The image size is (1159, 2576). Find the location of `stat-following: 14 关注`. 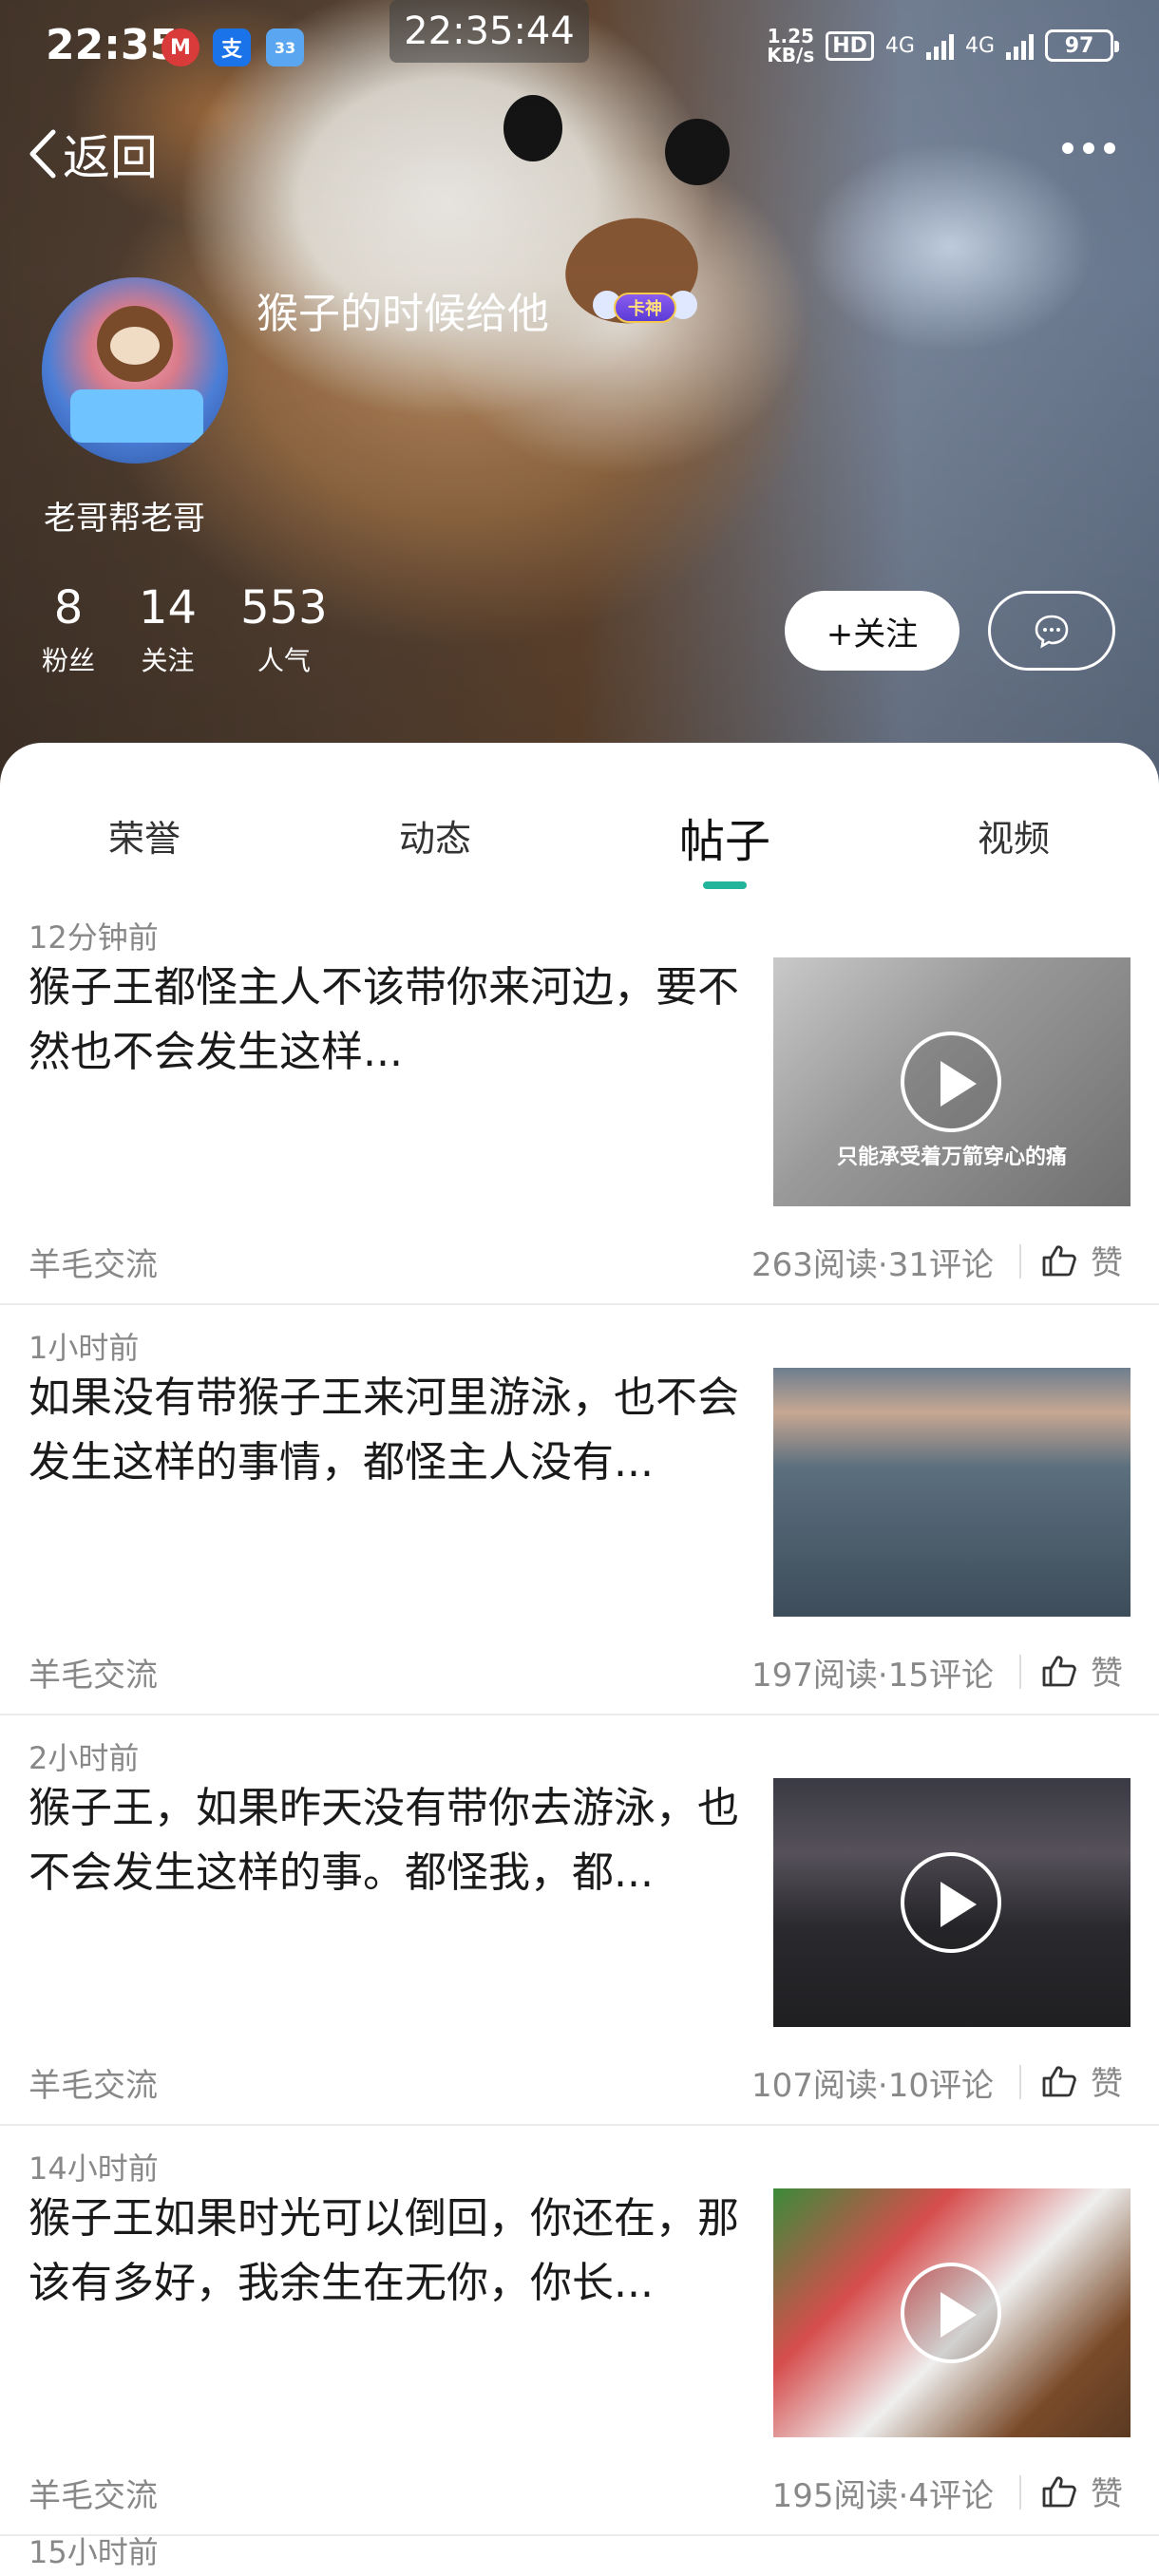

stat-following: 14 关注 is located at coordinates (168, 629).